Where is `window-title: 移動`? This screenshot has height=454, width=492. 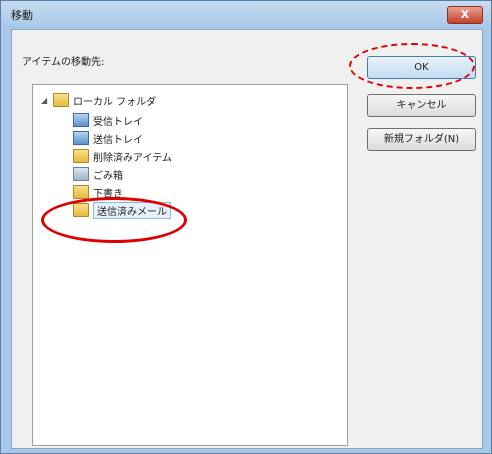 window-title: 移動 is located at coordinates (22, 15).